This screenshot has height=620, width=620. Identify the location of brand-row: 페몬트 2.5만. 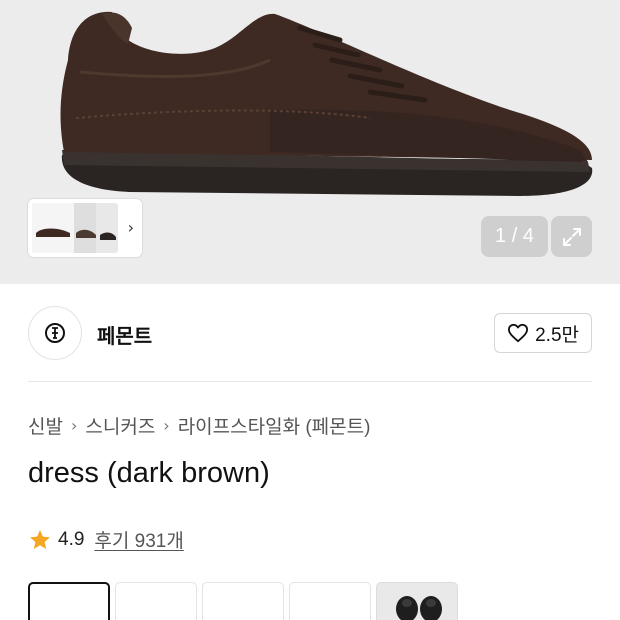
(310, 333).